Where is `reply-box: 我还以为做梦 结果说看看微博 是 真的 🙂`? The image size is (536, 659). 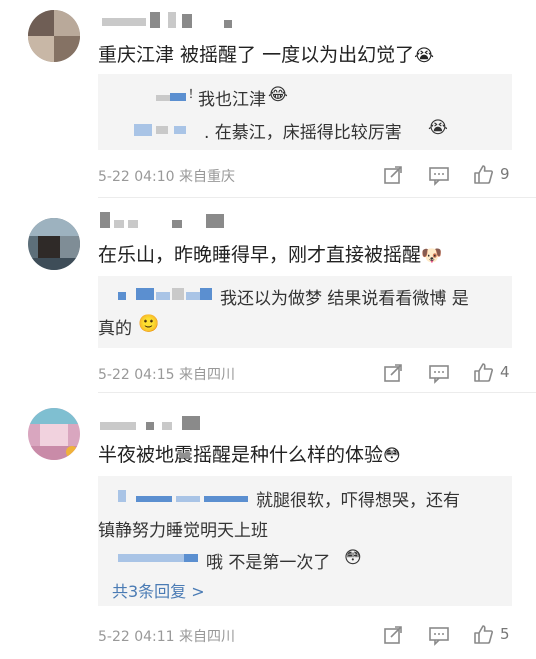 reply-box: 我还以为做梦 结果说看看微博 是 真的 🙂 is located at coordinates (305, 312).